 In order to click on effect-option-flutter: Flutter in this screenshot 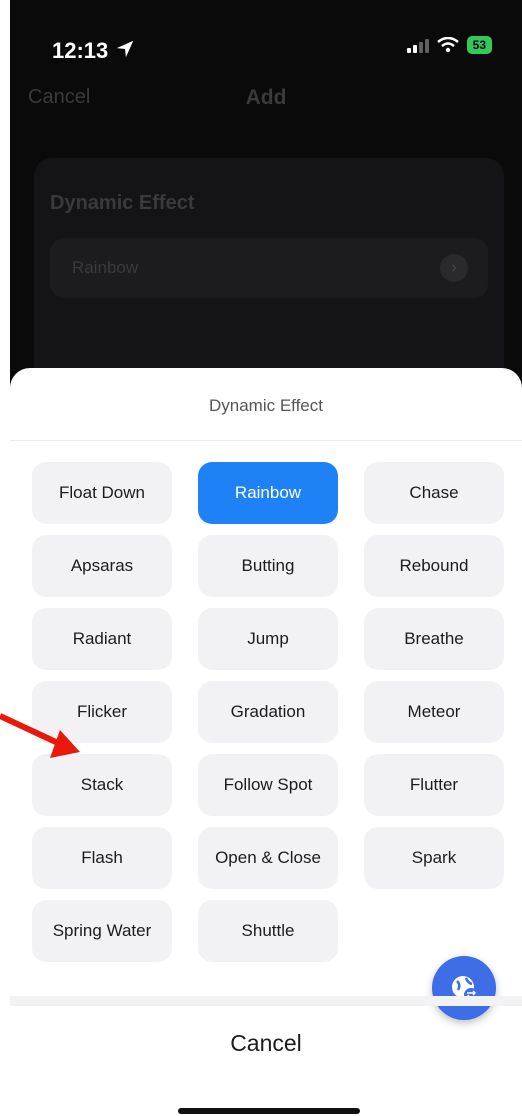, I will do `click(434, 785)`.